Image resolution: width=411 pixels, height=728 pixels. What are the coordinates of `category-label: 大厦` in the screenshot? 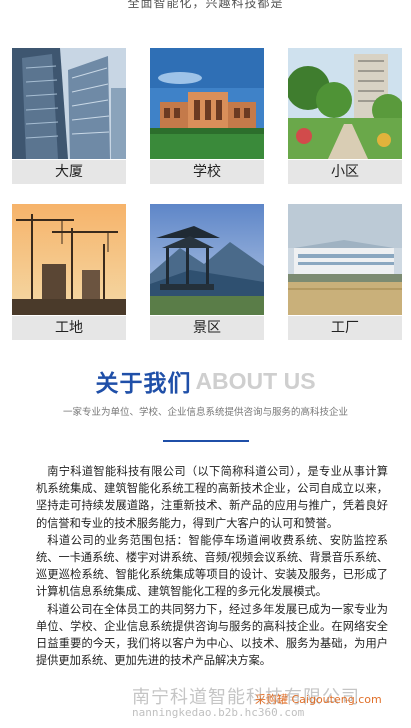 It's located at (69, 172).